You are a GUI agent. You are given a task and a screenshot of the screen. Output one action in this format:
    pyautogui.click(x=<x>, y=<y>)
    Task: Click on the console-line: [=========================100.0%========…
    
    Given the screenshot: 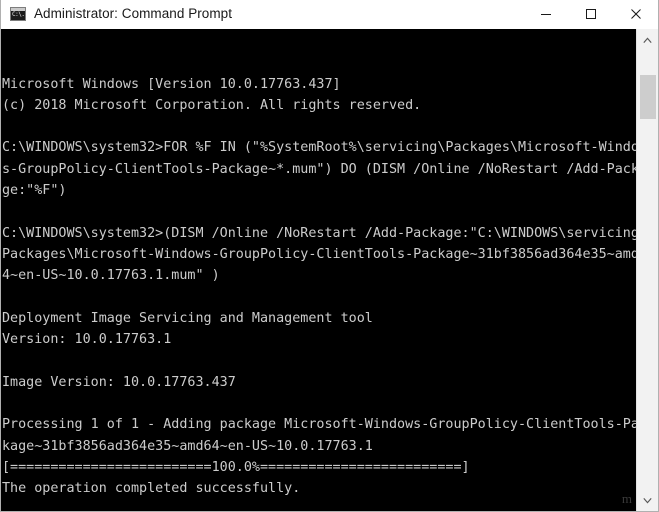 What is the action you would take?
    pyautogui.click(x=236, y=467)
    